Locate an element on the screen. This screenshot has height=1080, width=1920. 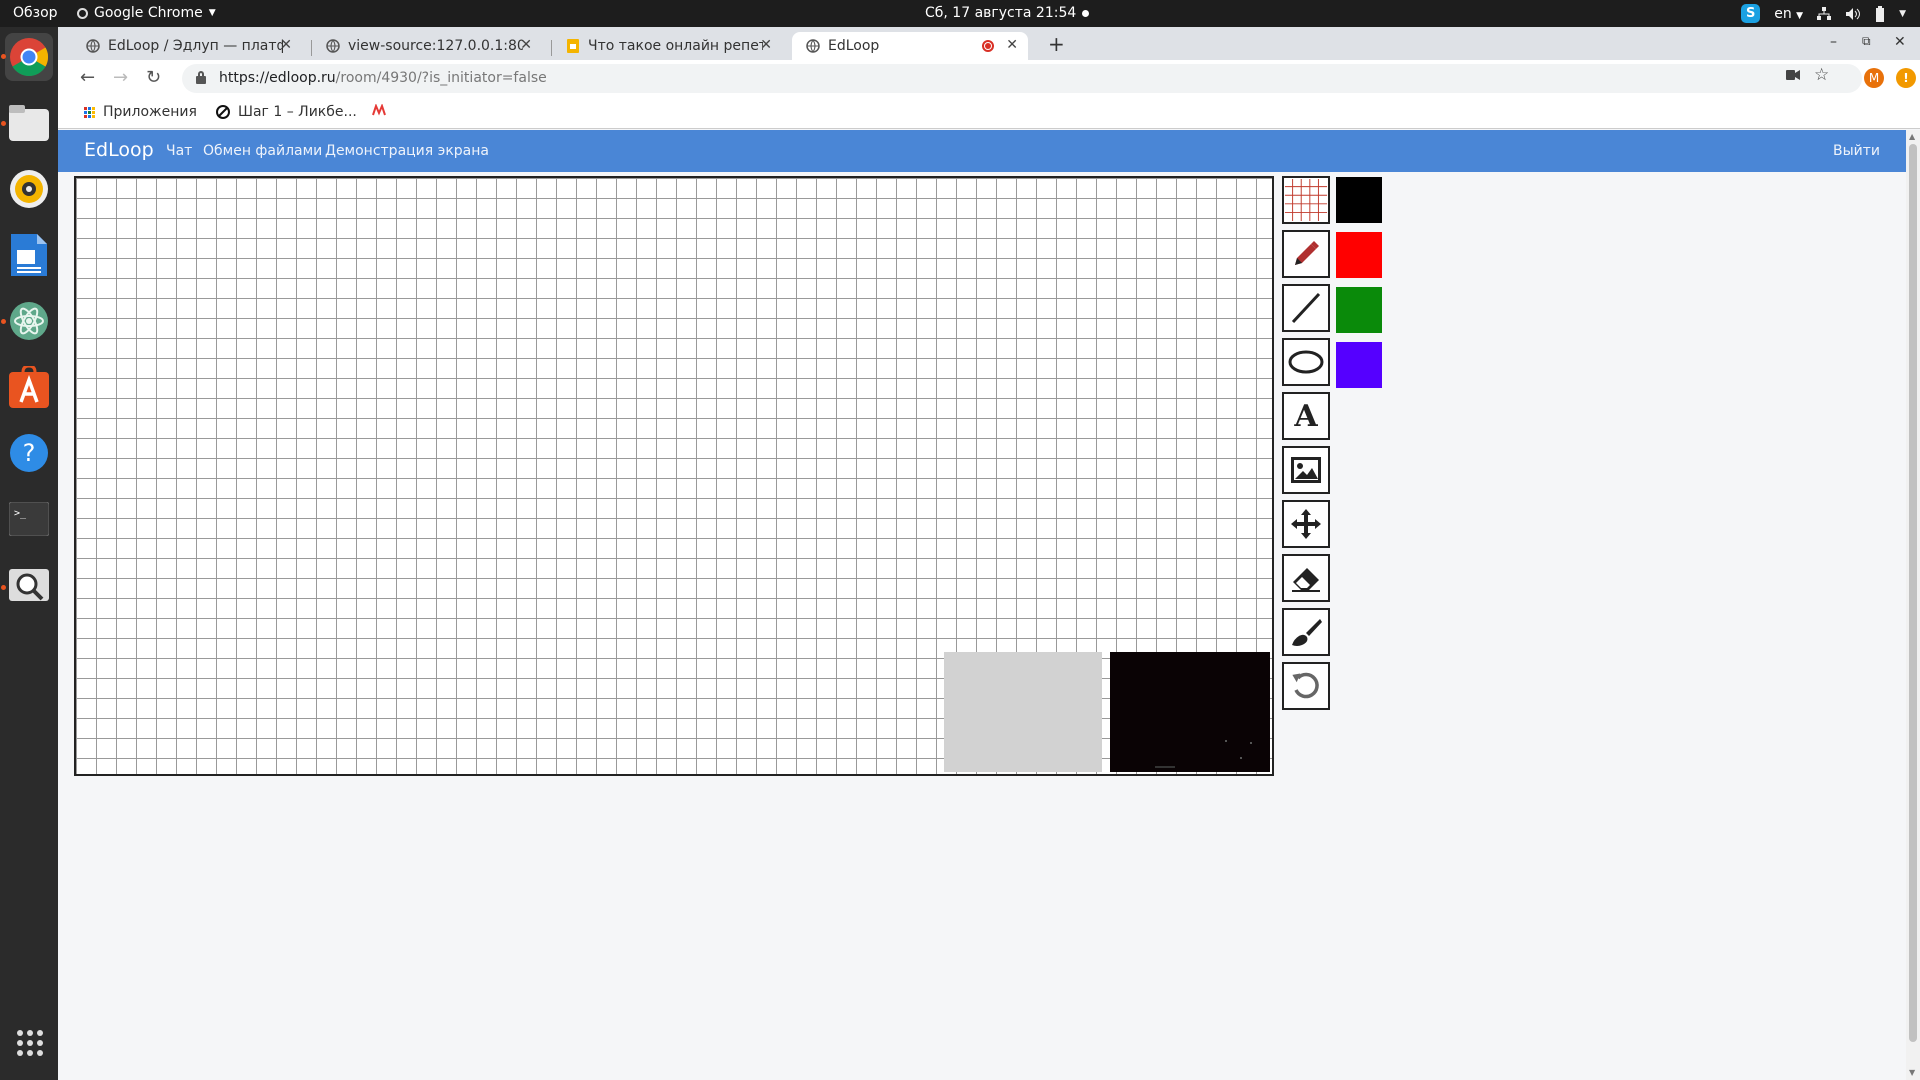
recording-icon is located at coordinates (988, 46).